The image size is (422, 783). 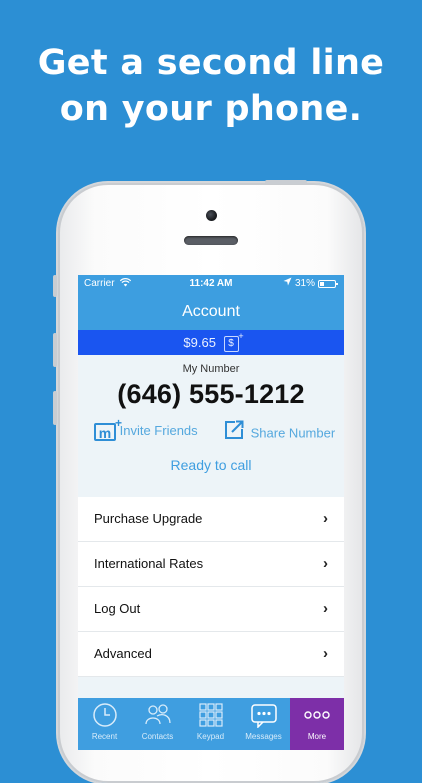 What do you see at coordinates (211, 284) in the screenshot?
I see `status-bar: Carrier 11:42 AM 31%` at bounding box center [211, 284].